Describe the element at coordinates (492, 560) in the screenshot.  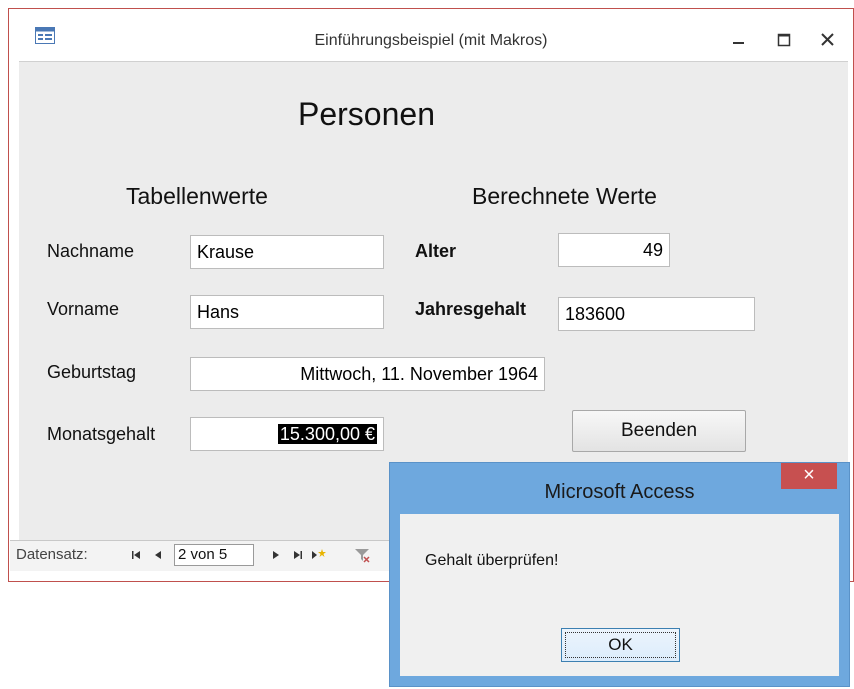
I see `dialog-message: Gehalt überprüfen!` at that location.